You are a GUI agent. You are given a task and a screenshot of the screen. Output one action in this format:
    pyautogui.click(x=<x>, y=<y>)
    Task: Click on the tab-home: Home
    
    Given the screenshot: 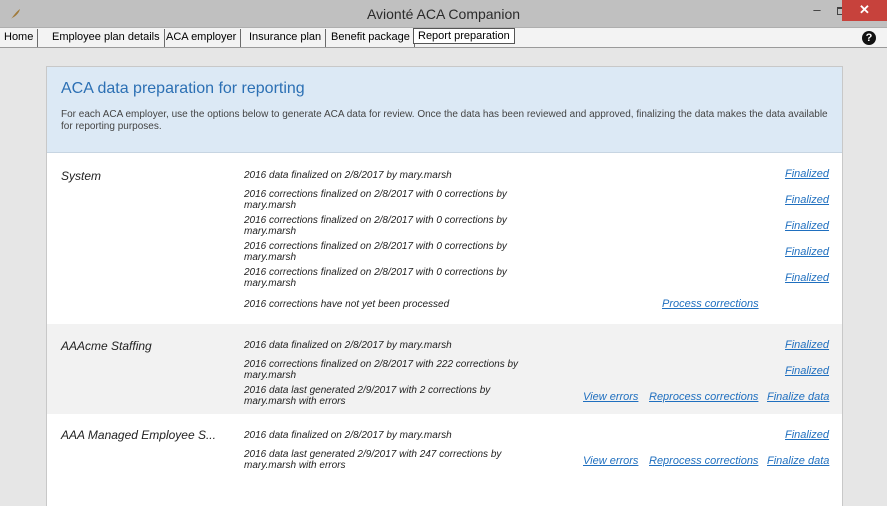 What is the action you would take?
    pyautogui.click(x=19, y=38)
    